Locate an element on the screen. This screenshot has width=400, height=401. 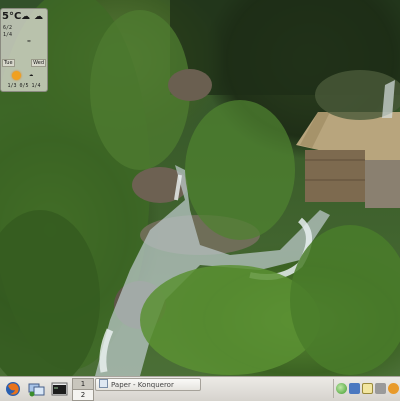
network-icon is located at coordinates (36, 389).